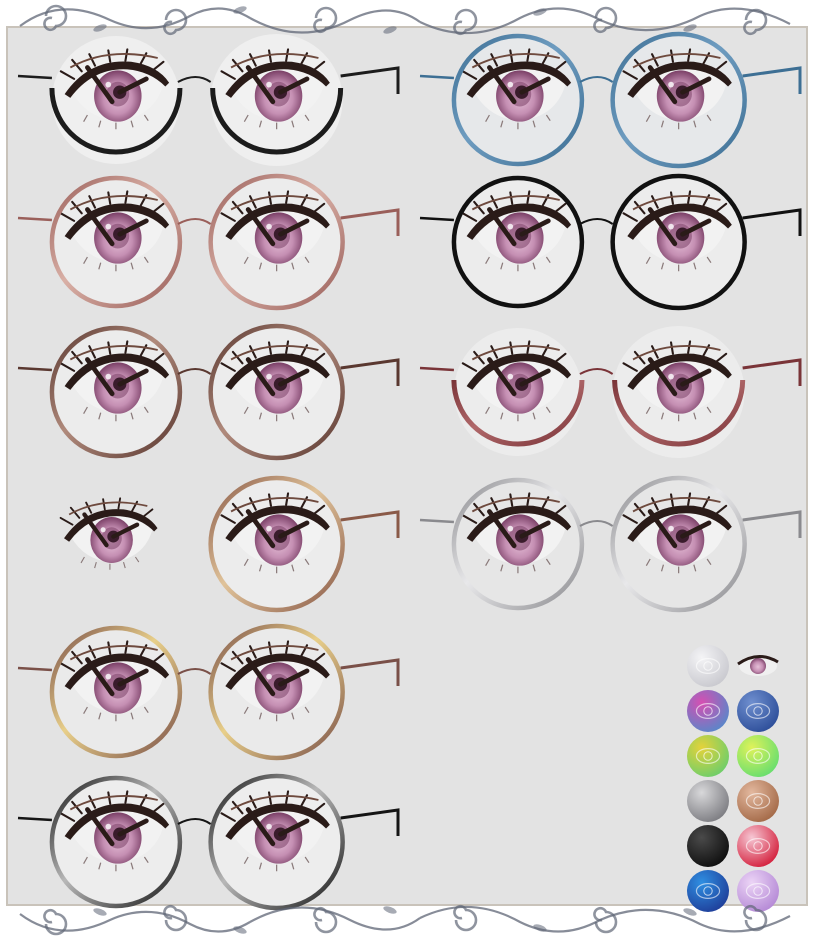  I want to click on glasses-single-lens-gold, so click(229, 544).